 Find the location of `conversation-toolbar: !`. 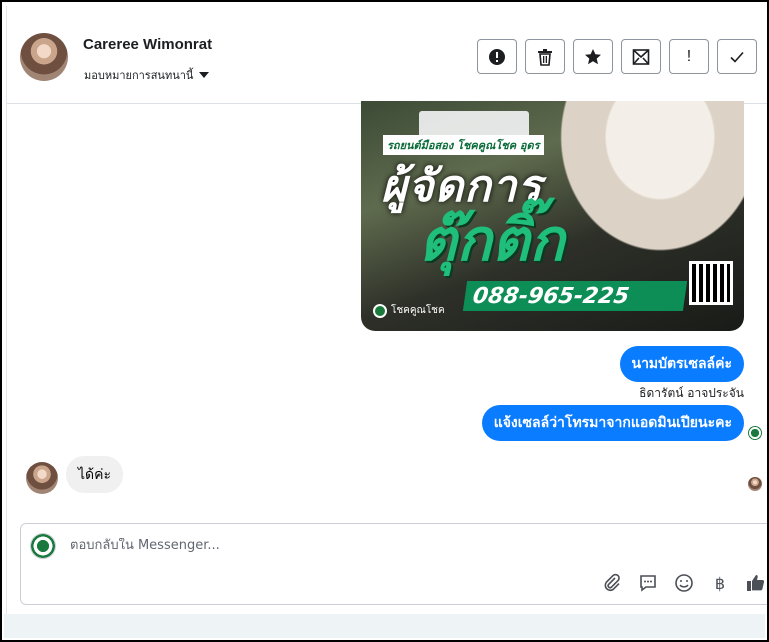

conversation-toolbar: ! is located at coordinates (617, 56).